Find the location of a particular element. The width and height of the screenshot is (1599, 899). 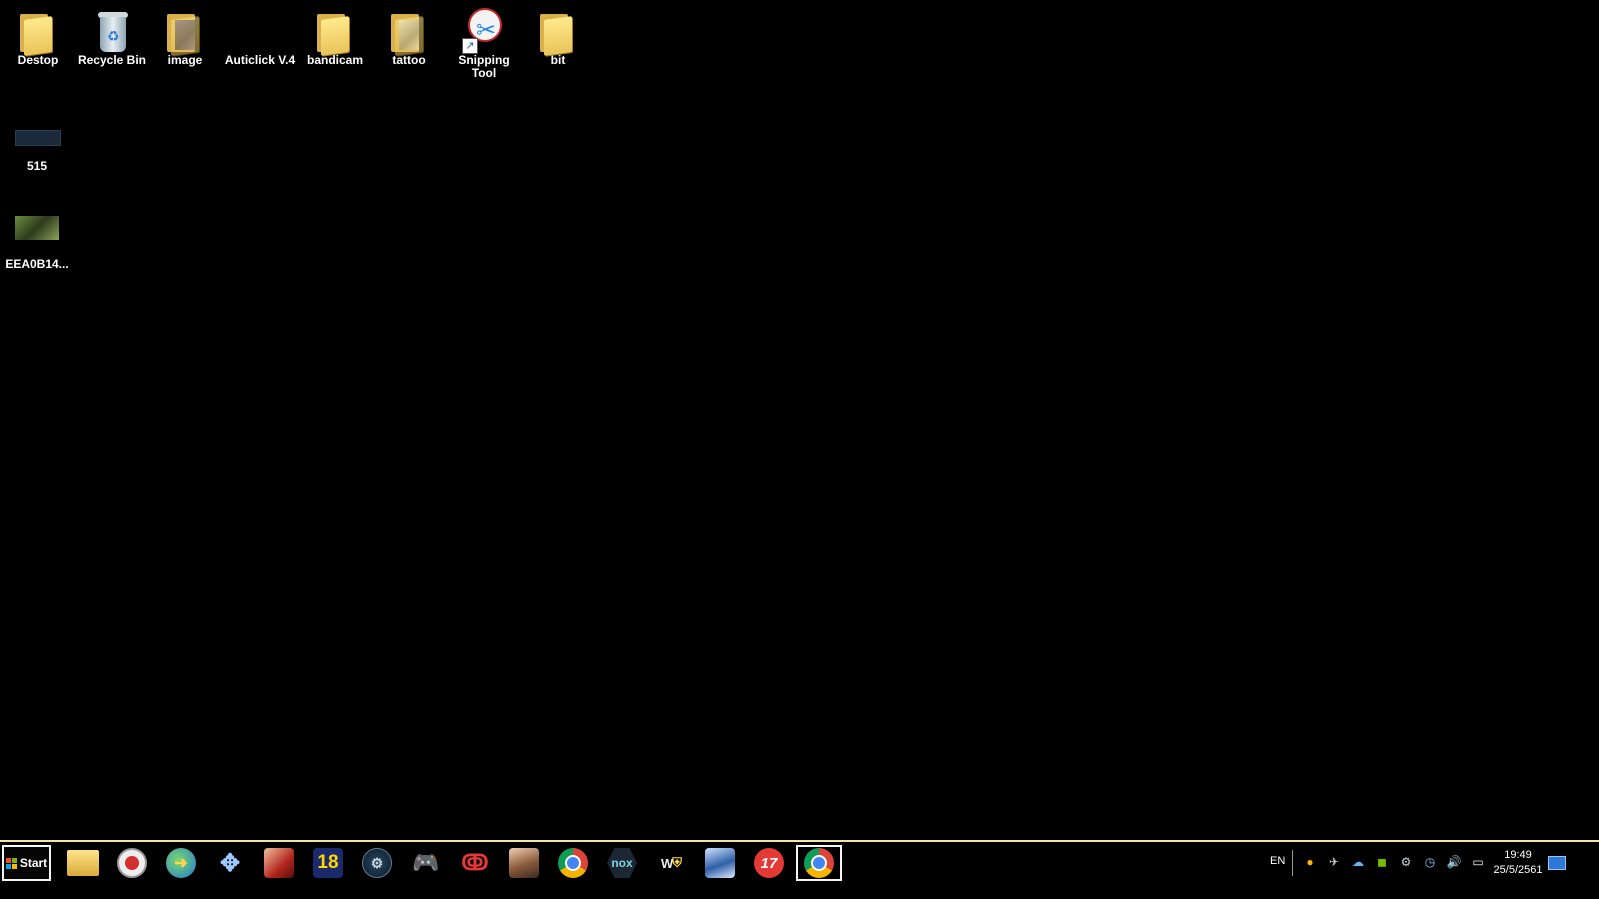

desktop-icon-tattoo: tattoo is located at coordinates (409, 35).